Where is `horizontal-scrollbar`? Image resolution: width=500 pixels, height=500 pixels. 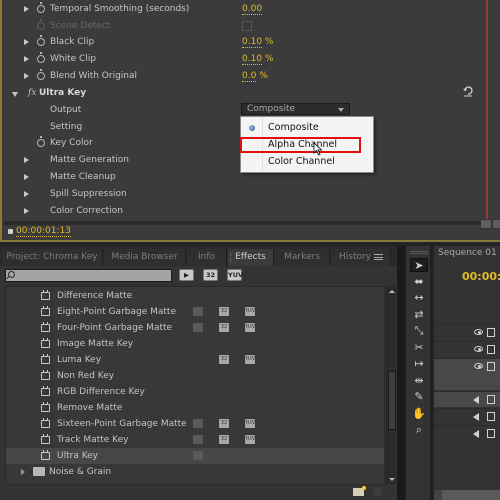
horizontal-scrollbar is located at coordinates (243, 223).